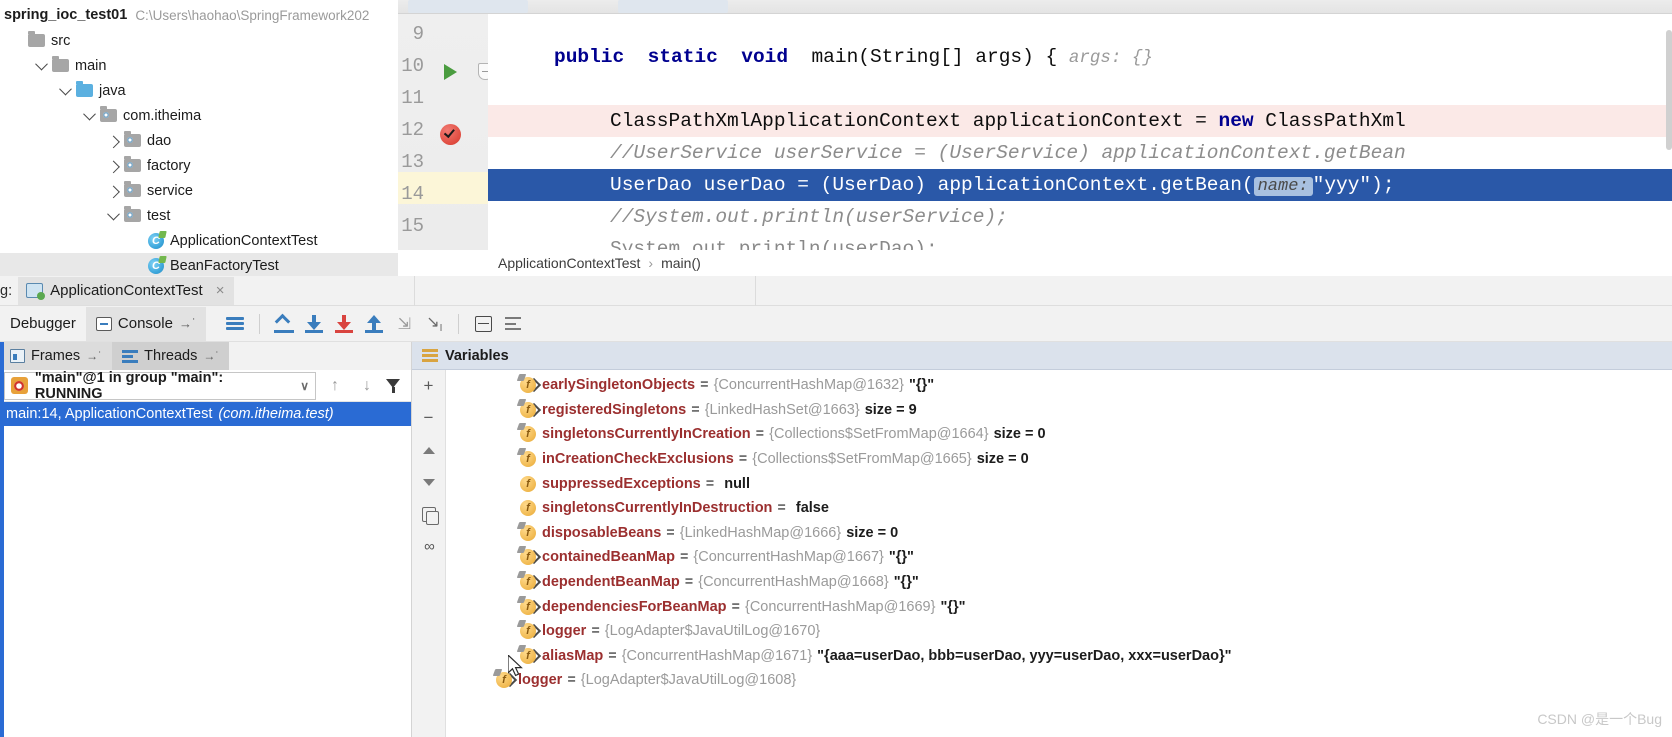 The width and height of the screenshot is (1672, 737). I want to click on variable-row: f logger = {LogAdapter$JavaUtilLog@1670}, so click(1059, 631).